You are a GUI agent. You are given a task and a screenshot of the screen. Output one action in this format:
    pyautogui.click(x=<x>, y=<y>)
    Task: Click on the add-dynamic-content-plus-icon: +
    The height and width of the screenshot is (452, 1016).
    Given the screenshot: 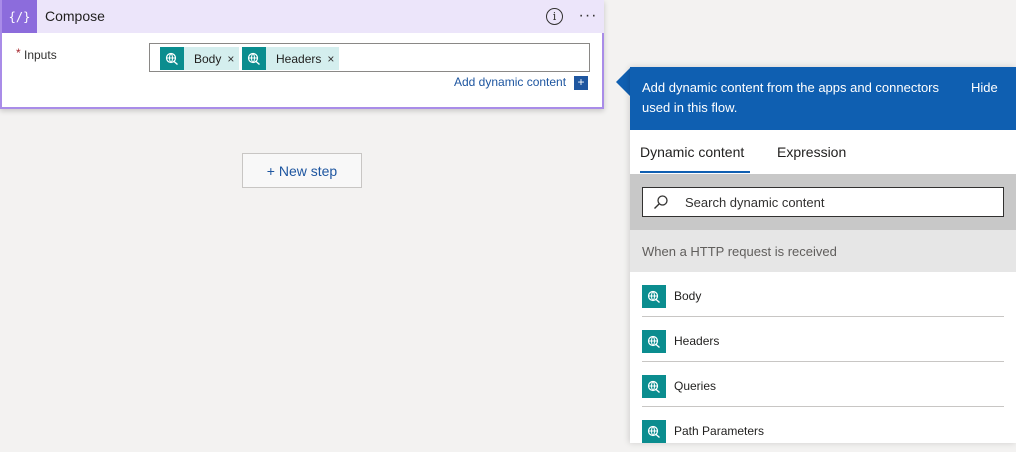 What is the action you would take?
    pyautogui.click(x=581, y=83)
    